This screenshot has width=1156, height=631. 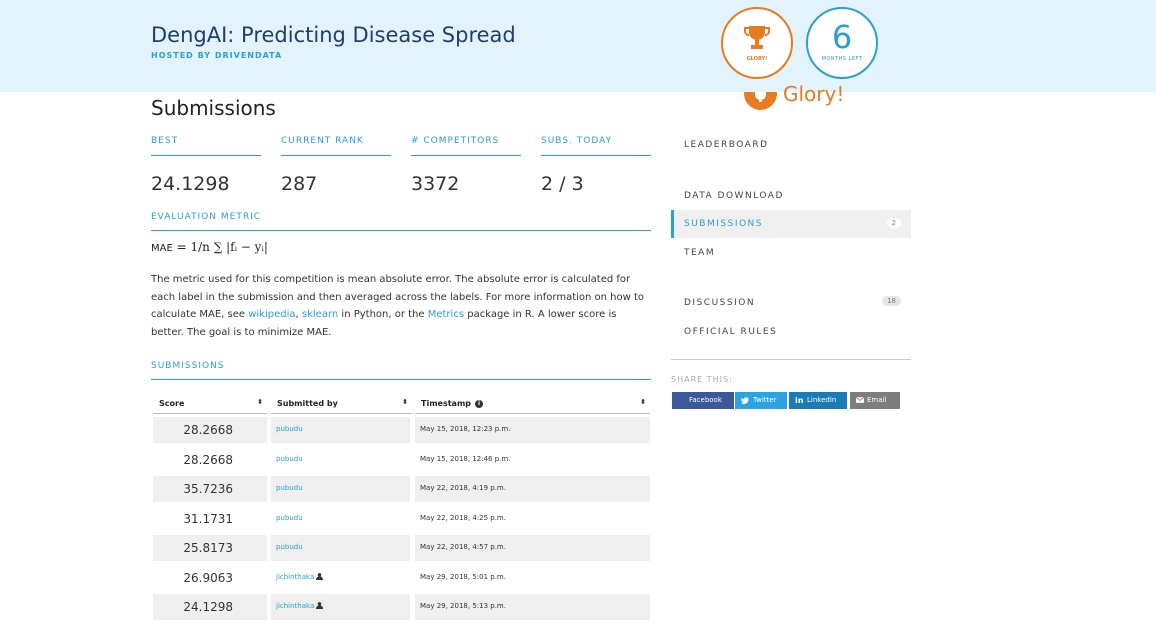 I want to click on page-title: Submissions, so click(x=213, y=108).